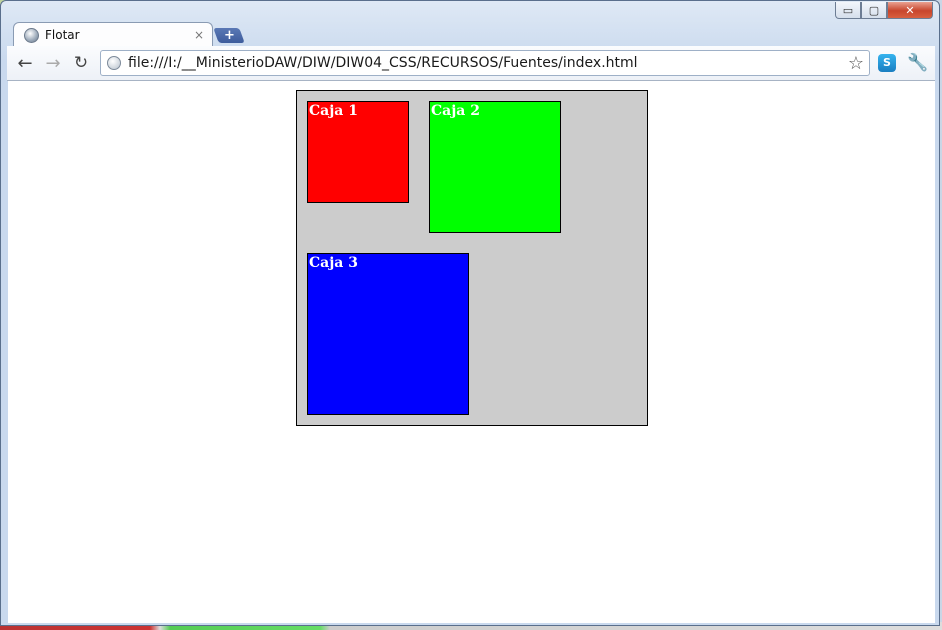 Image resolution: width=942 pixels, height=630 pixels. What do you see at coordinates (856, 63) in the screenshot?
I see `star-icon: ☆` at bounding box center [856, 63].